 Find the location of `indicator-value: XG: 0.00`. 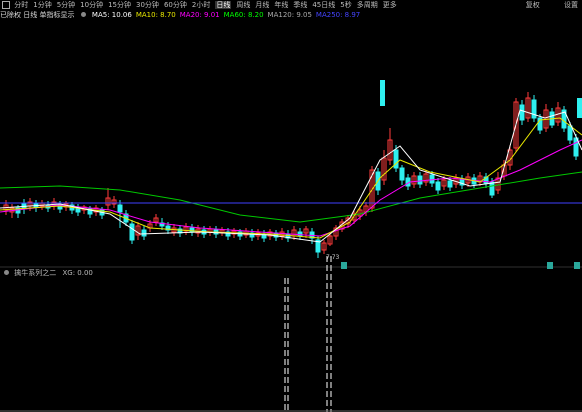

indicator-value: XG: 0.00 is located at coordinates (77, 273).